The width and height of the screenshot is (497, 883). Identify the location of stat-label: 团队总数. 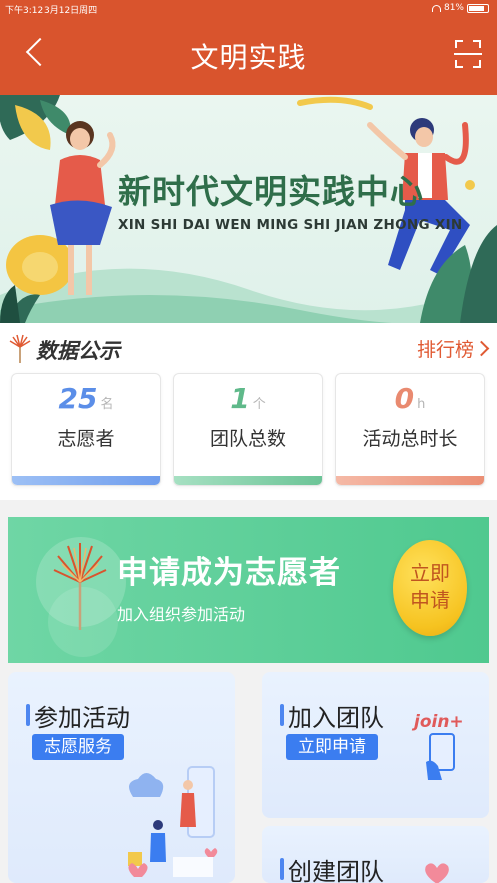
(247, 439).